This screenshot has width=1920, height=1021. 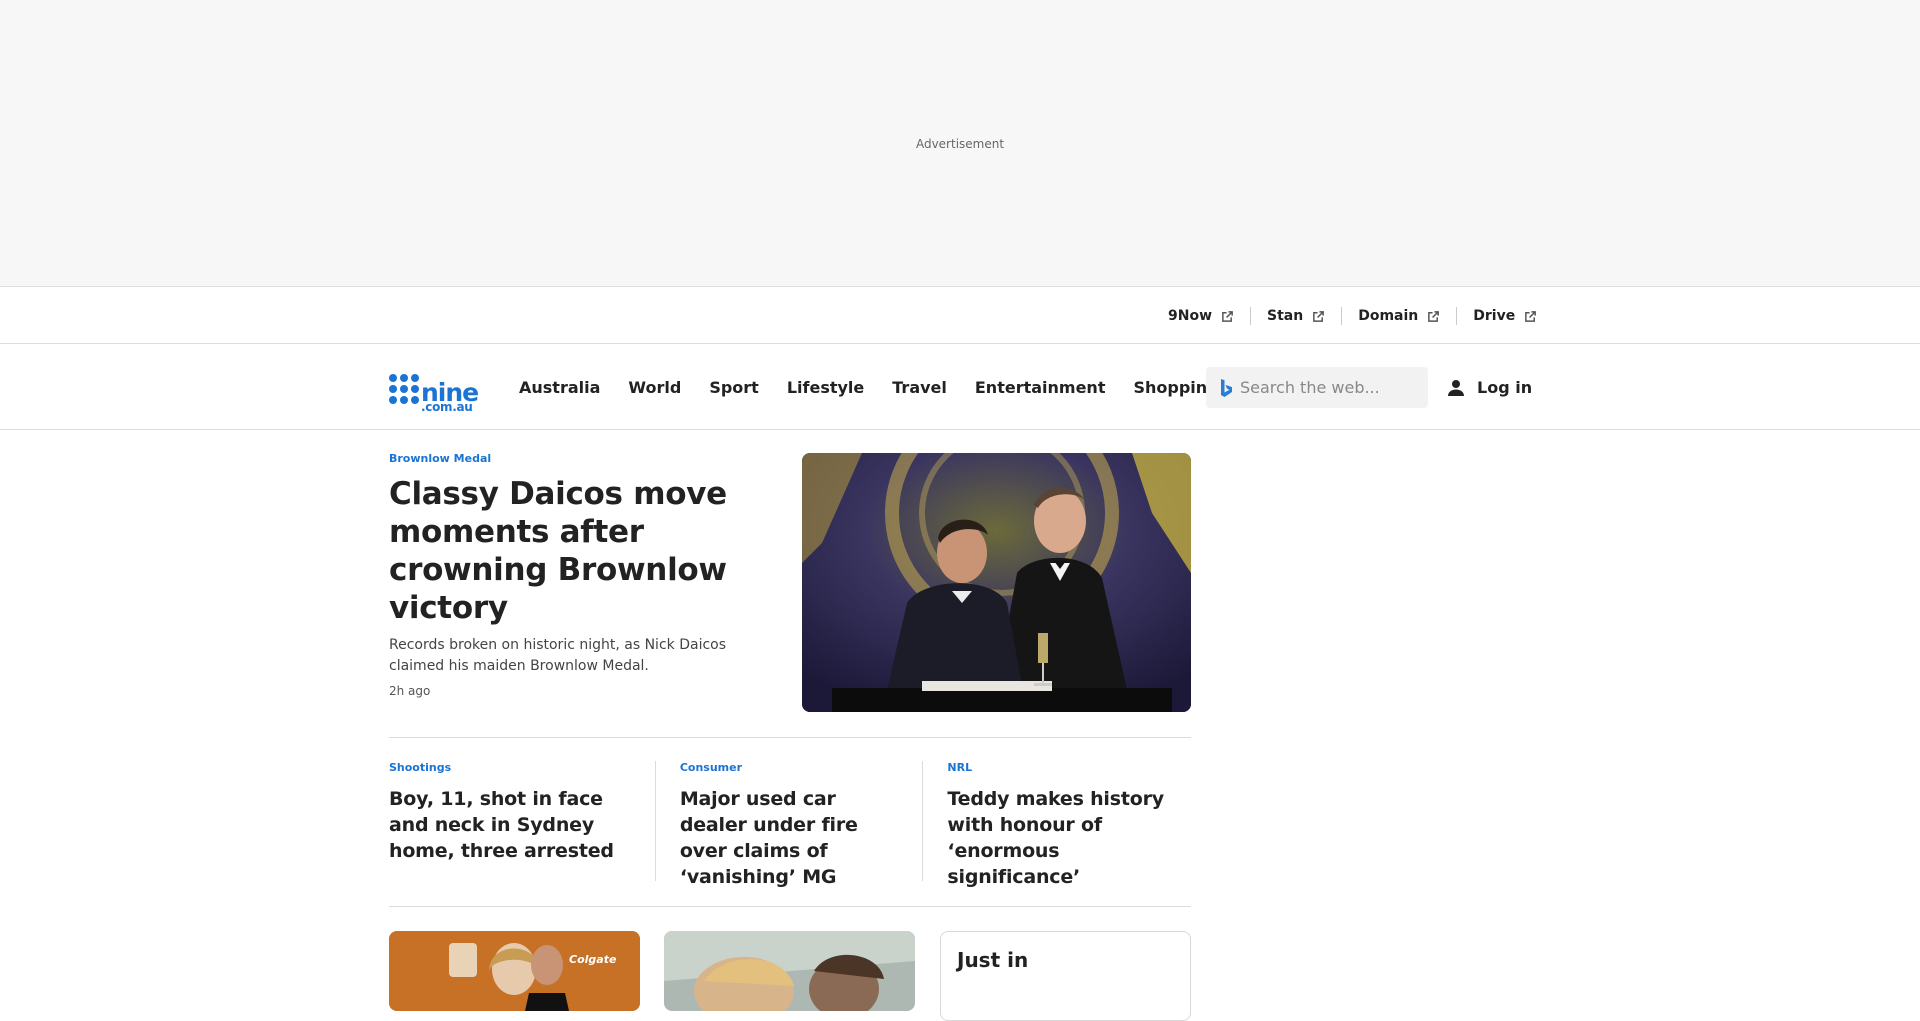 What do you see at coordinates (654, 387) in the screenshot?
I see `nav-item-world: World` at bounding box center [654, 387].